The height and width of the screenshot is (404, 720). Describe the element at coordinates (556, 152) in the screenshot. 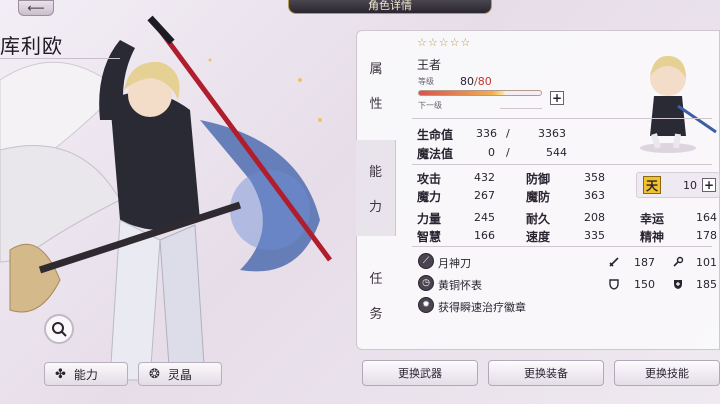

I see `mp-max: 544` at that location.